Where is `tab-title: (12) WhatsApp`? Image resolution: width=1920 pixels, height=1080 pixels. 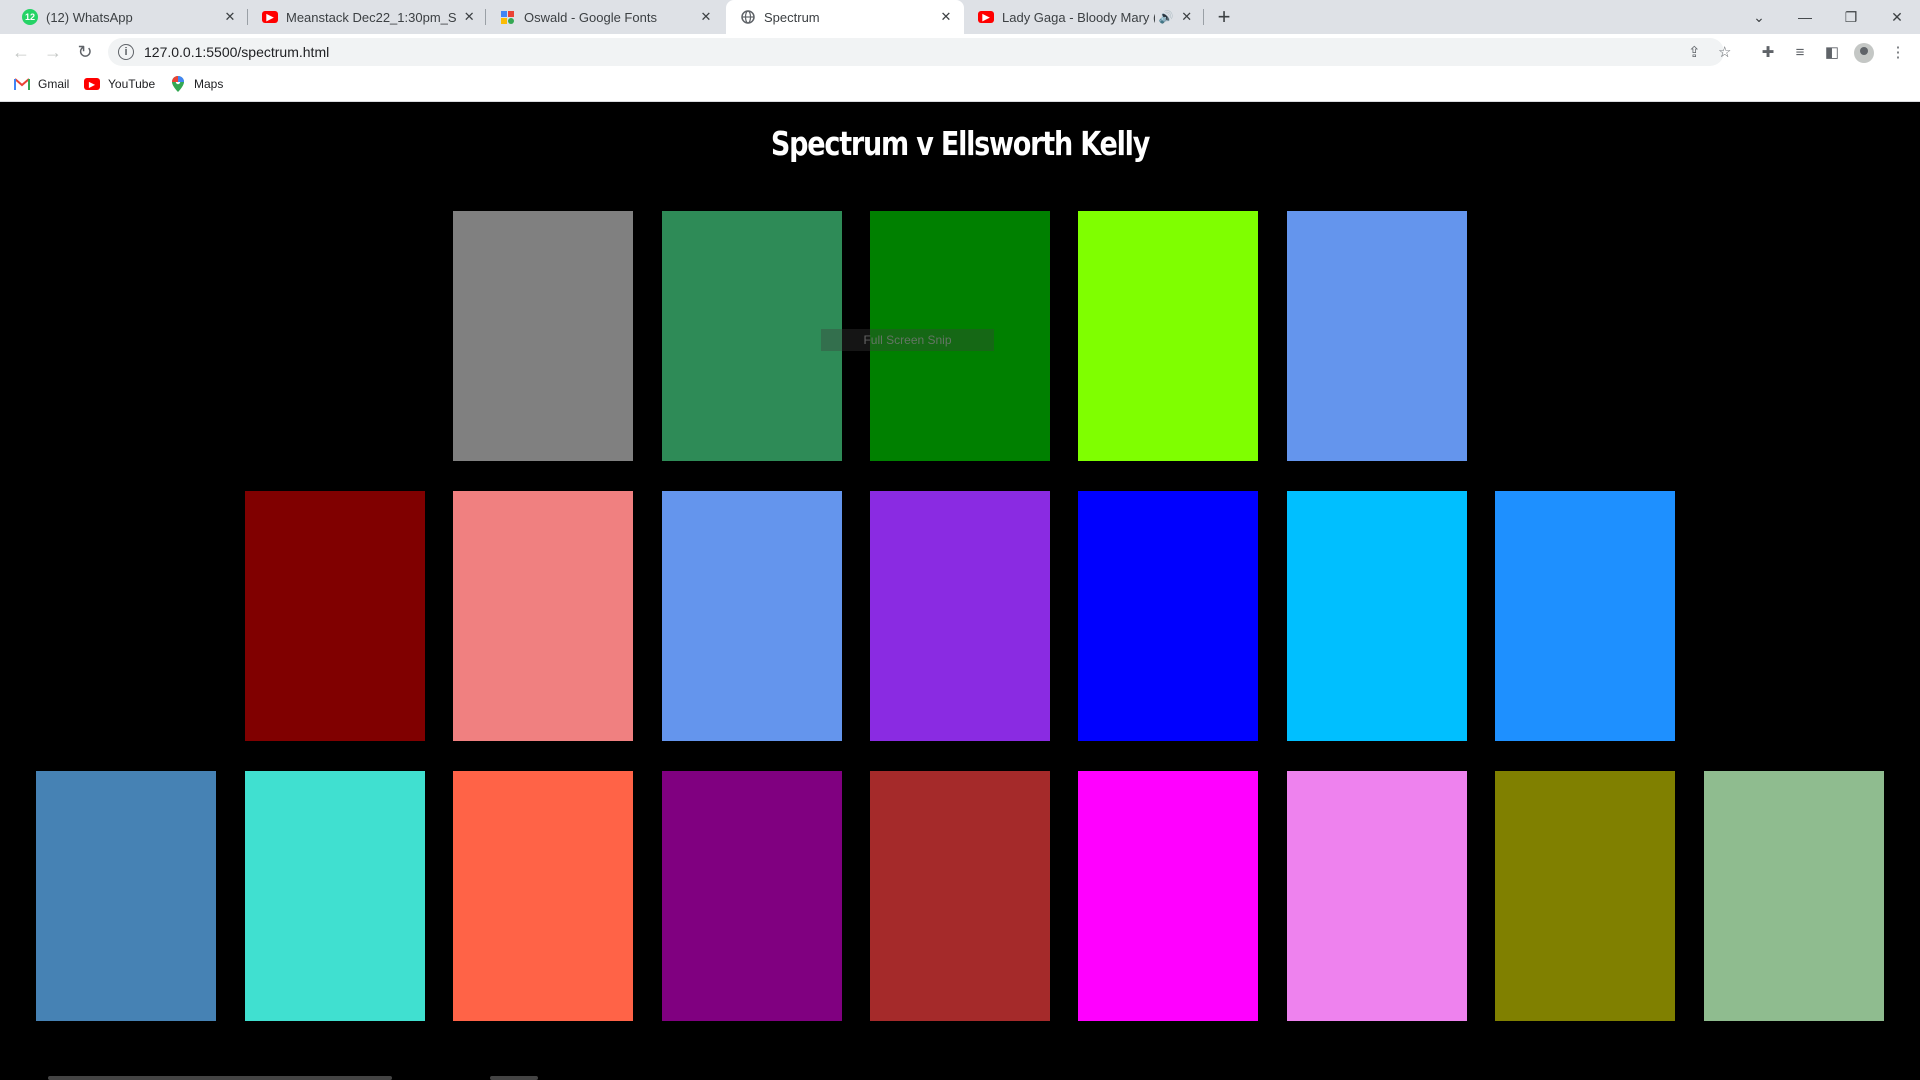 tab-title: (12) WhatsApp is located at coordinates (89, 17).